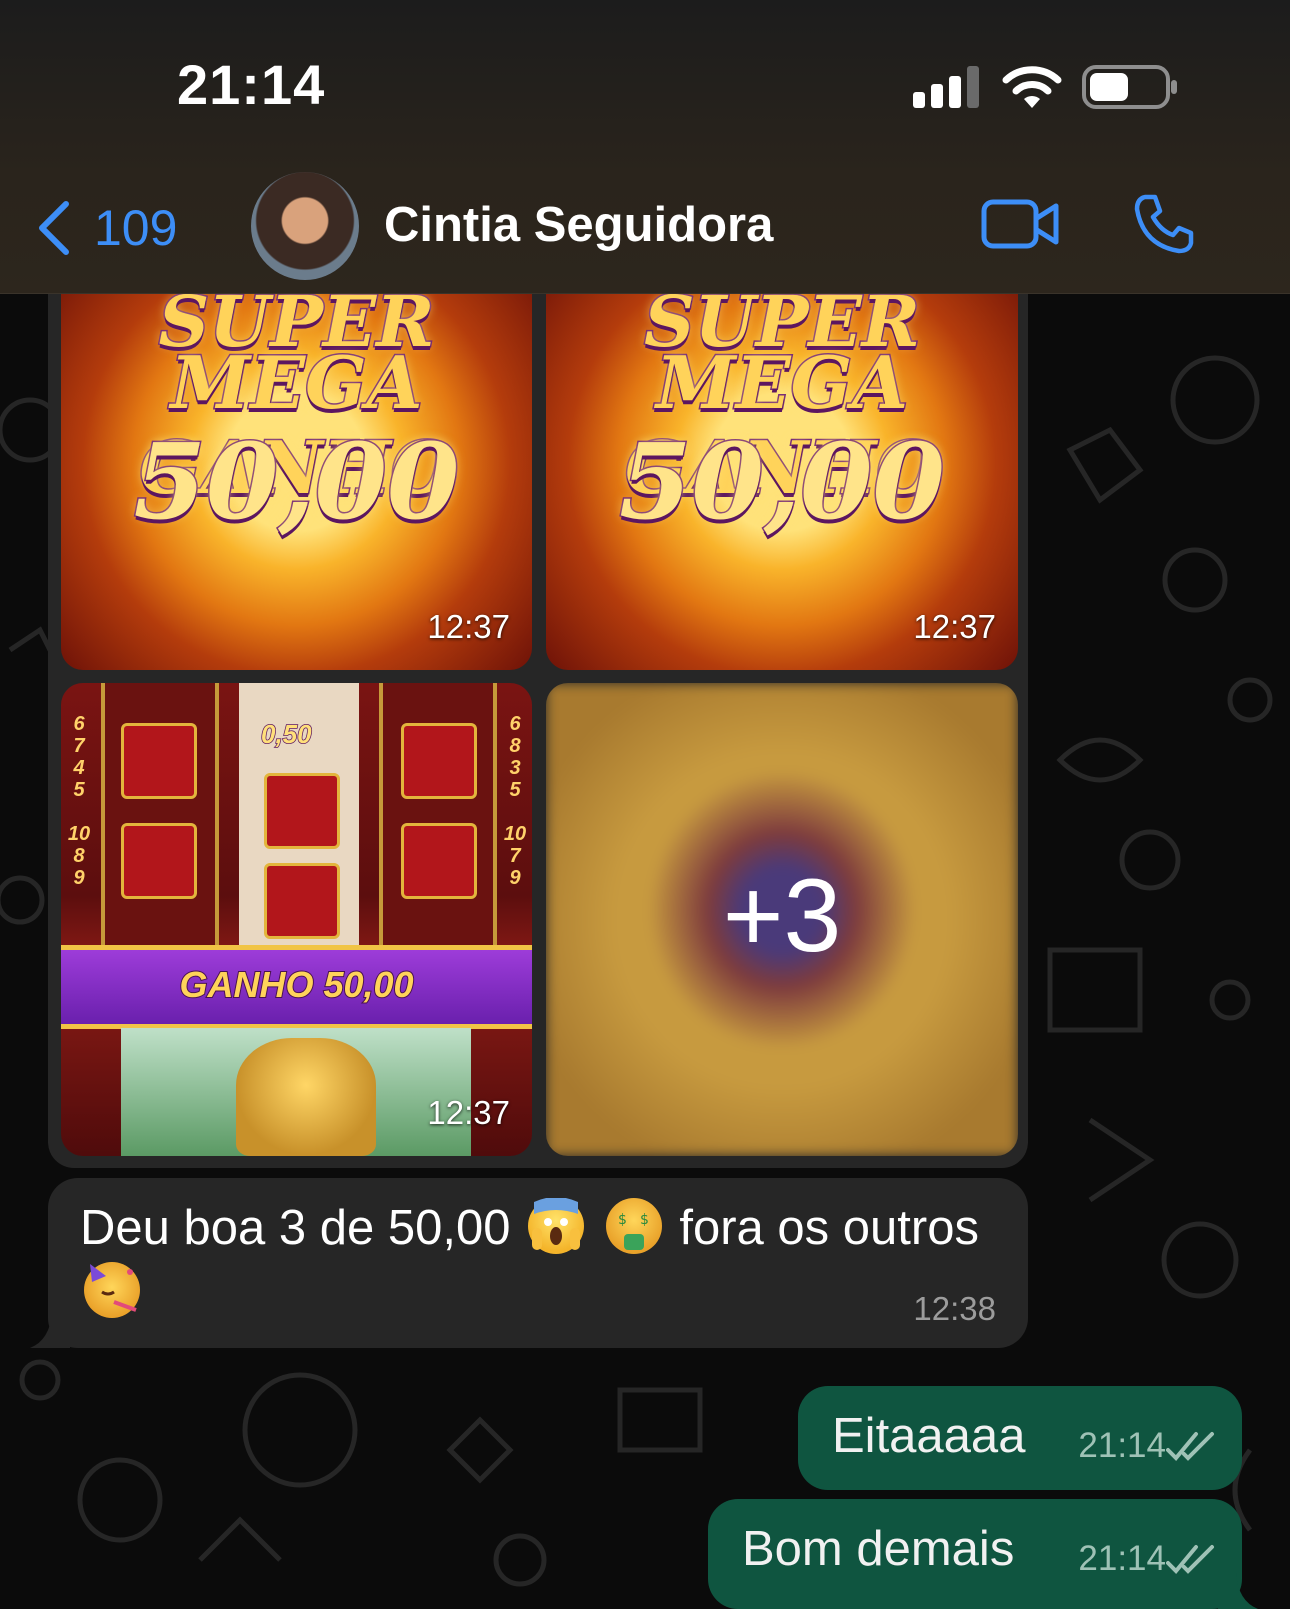 The width and height of the screenshot is (1290, 1609). I want to click on side-numbers: 6 8 3 5 10 7 9, so click(515, 801).